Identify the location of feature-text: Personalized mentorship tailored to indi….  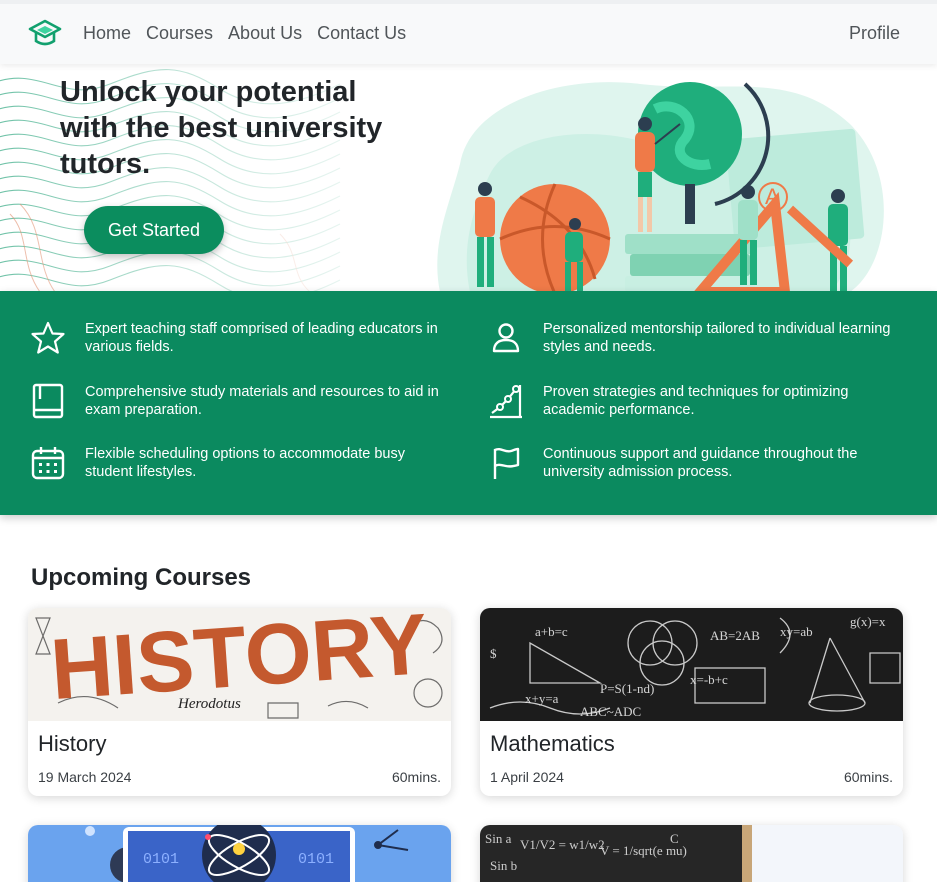
(717, 338).